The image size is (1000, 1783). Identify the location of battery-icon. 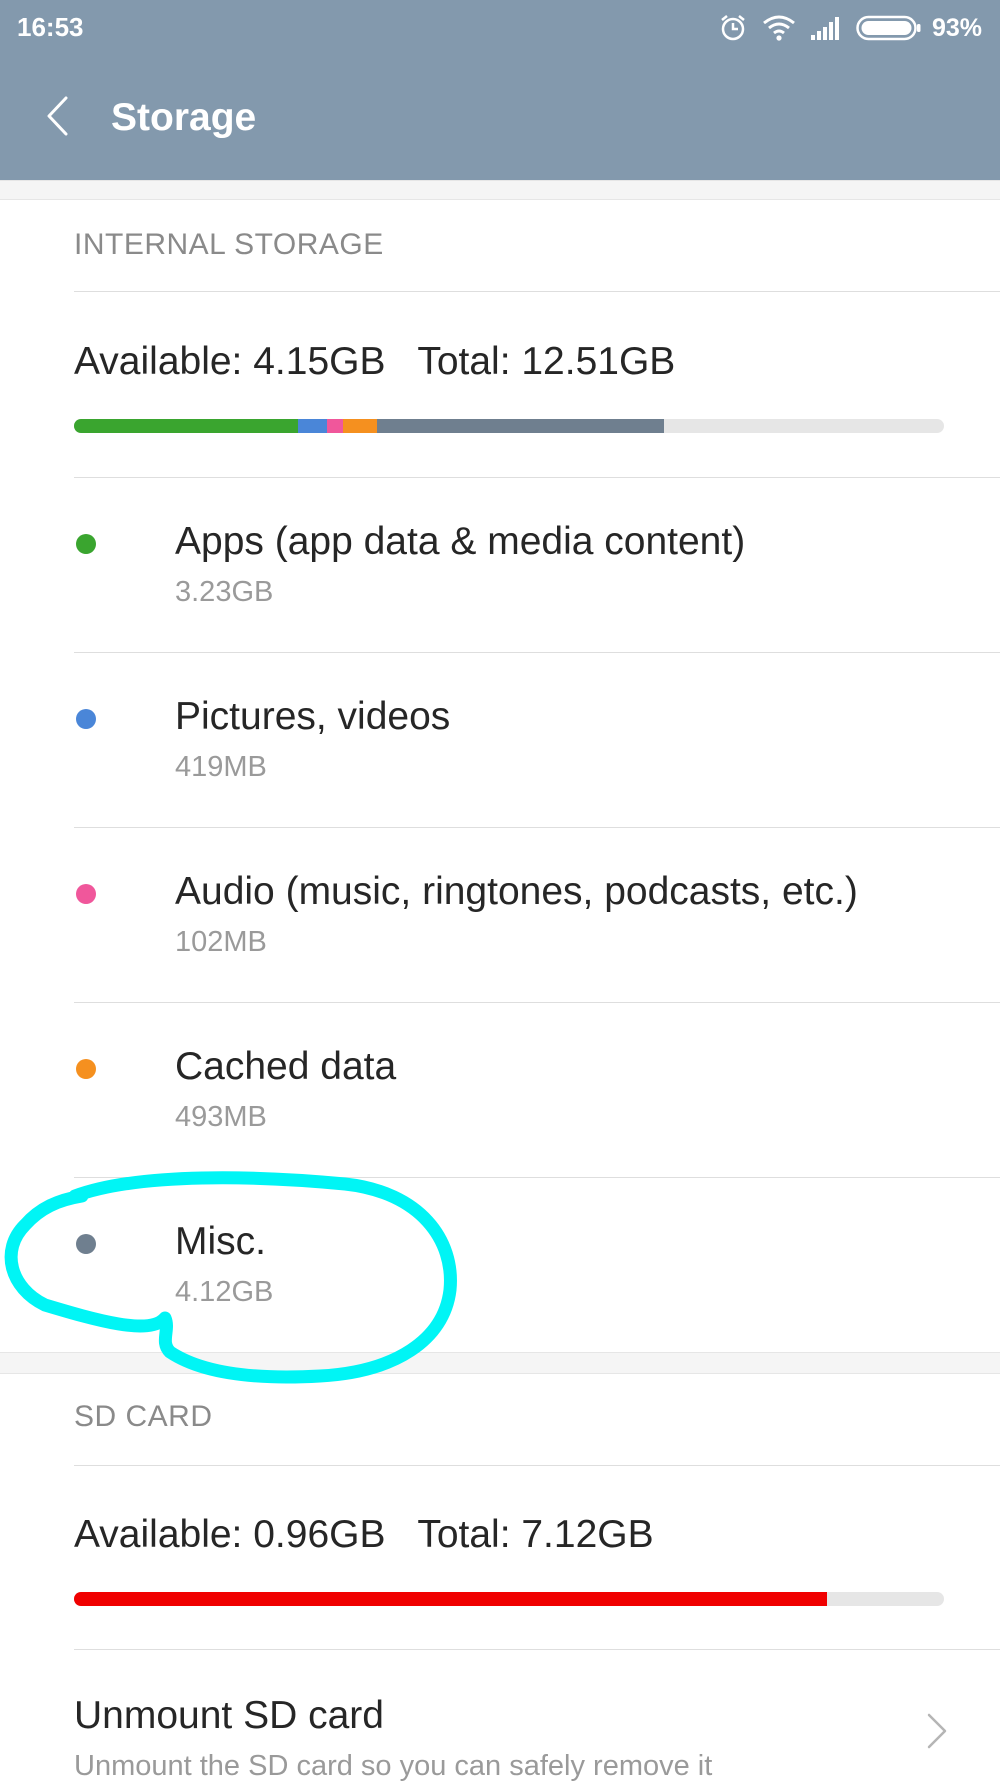
(889, 28).